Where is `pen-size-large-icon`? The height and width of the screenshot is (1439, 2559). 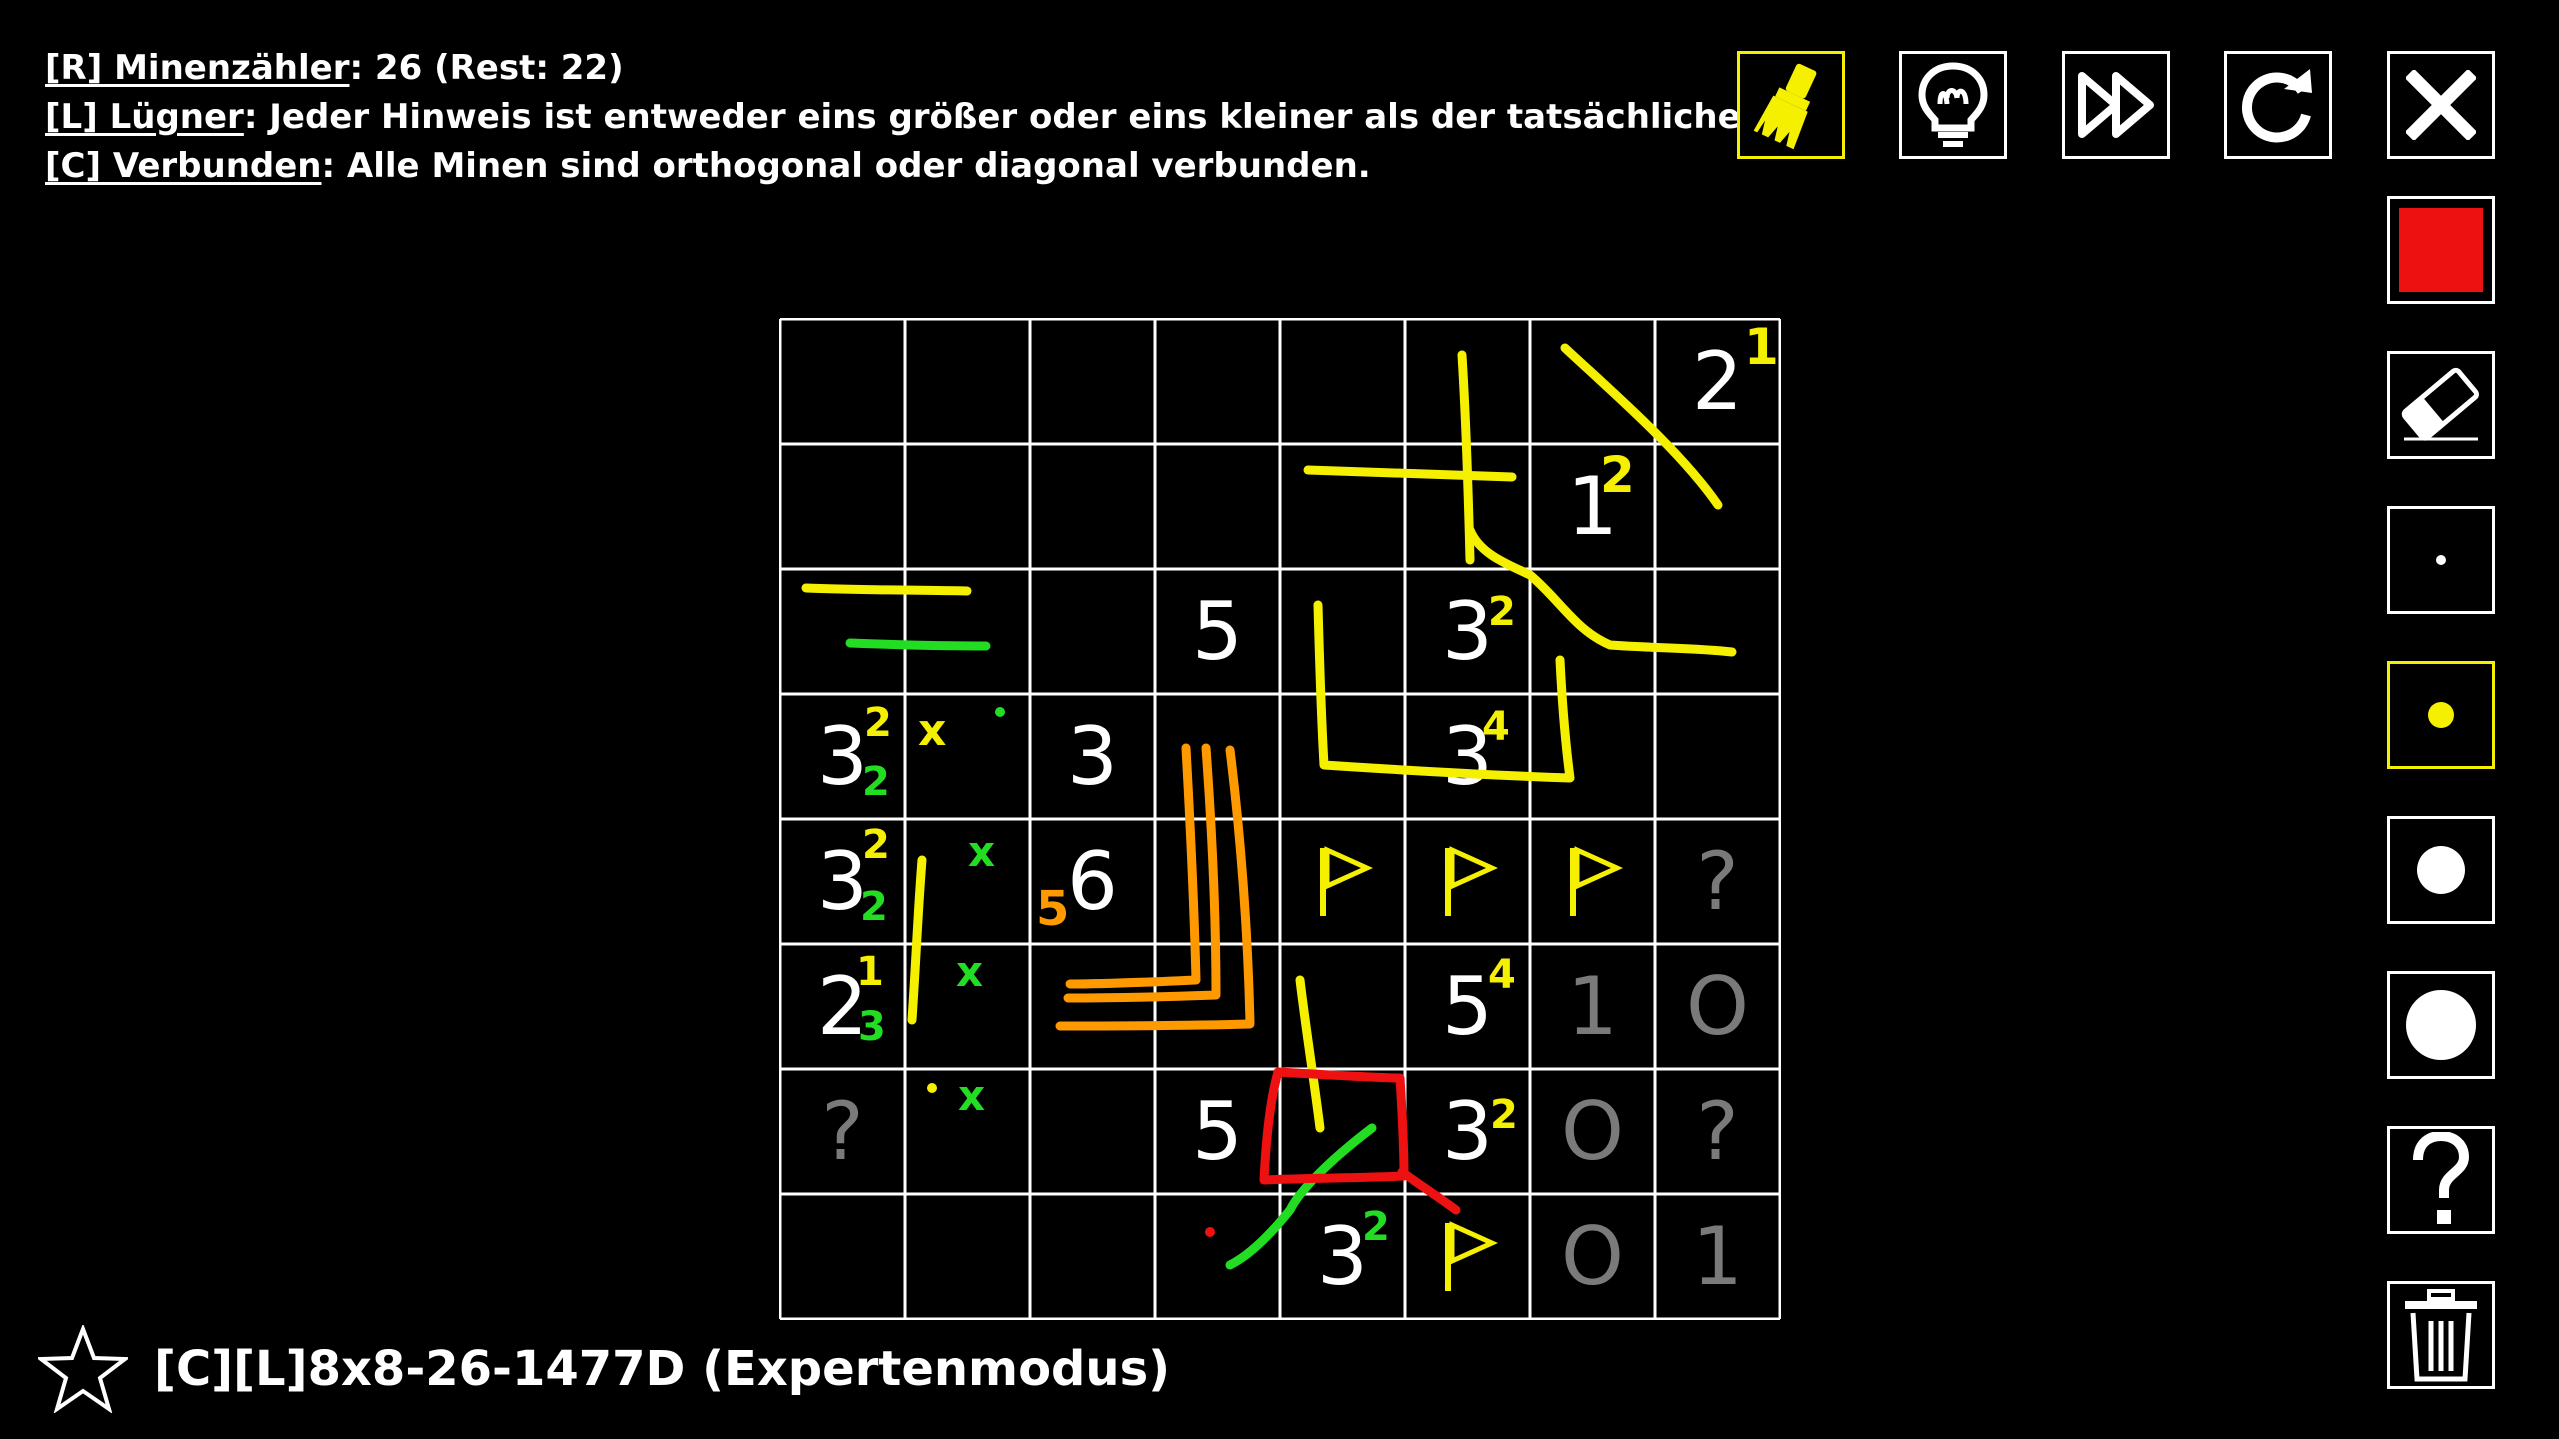 pen-size-large-icon is located at coordinates (2441, 1025).